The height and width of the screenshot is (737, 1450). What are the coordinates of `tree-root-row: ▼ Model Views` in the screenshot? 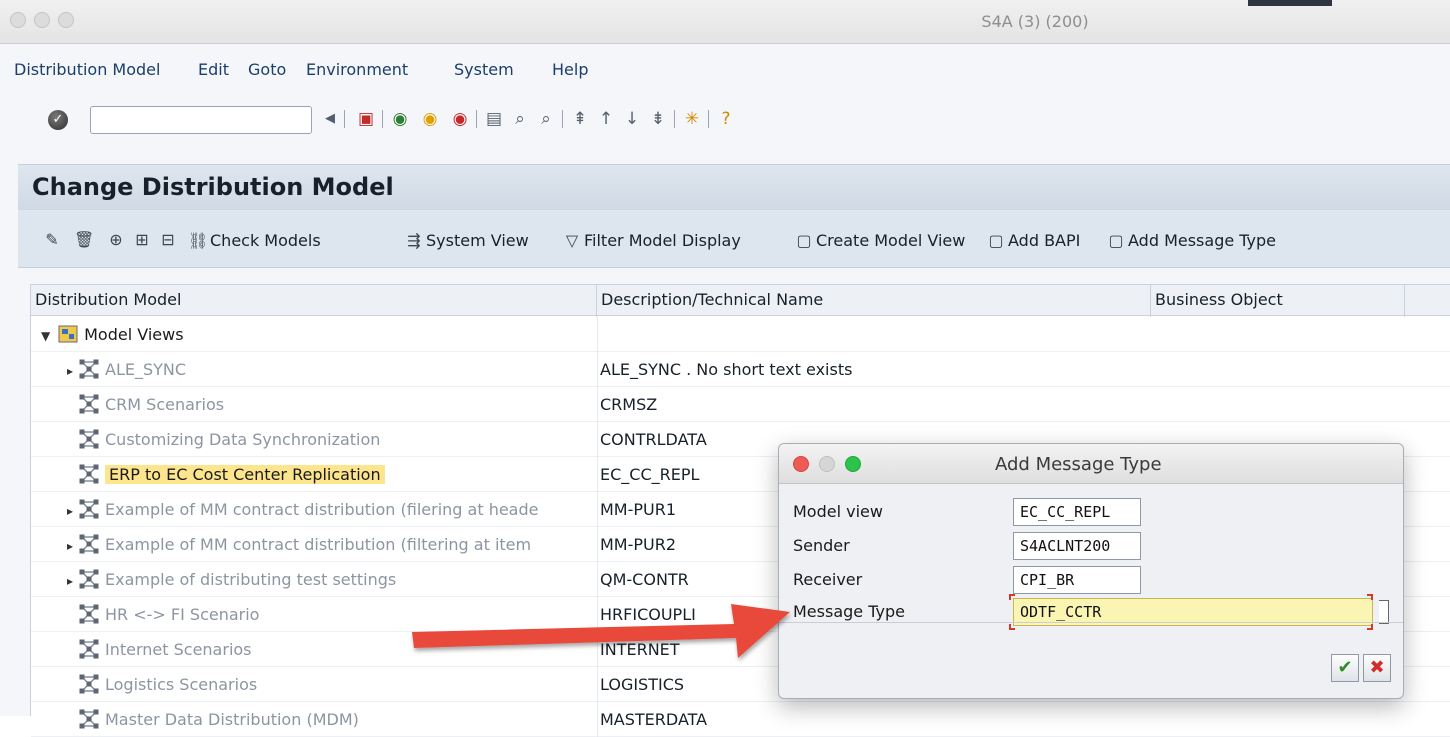 It's located at (740, 334).